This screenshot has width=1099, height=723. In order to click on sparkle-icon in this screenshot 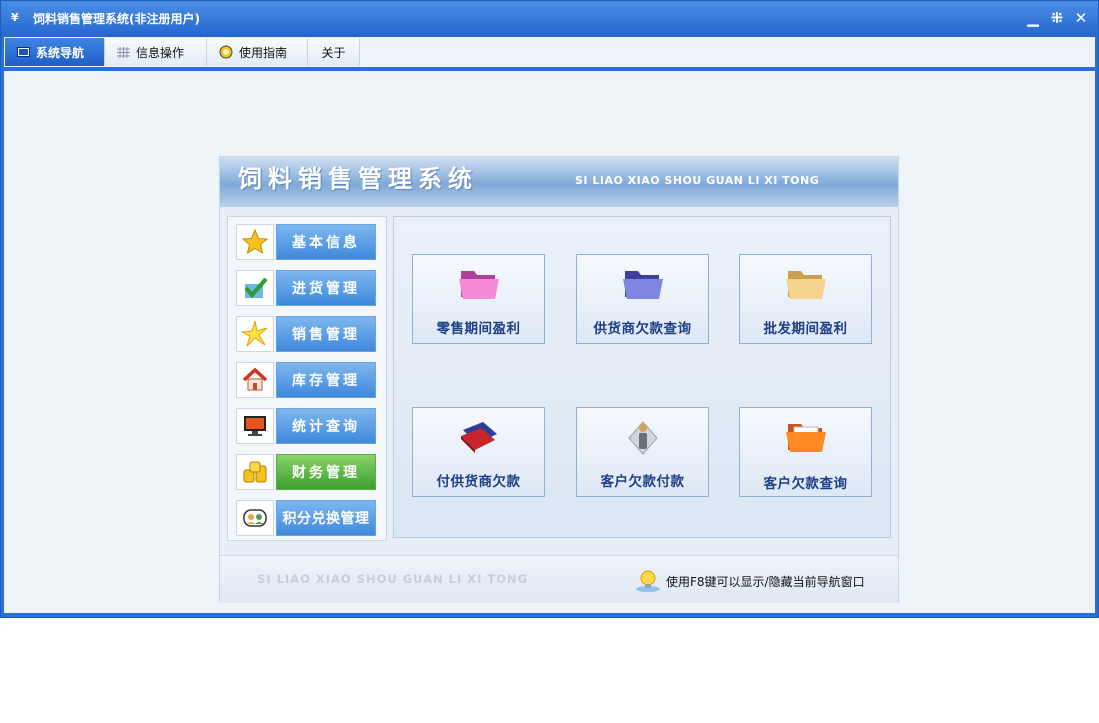, I will do `click(254, 333)`.